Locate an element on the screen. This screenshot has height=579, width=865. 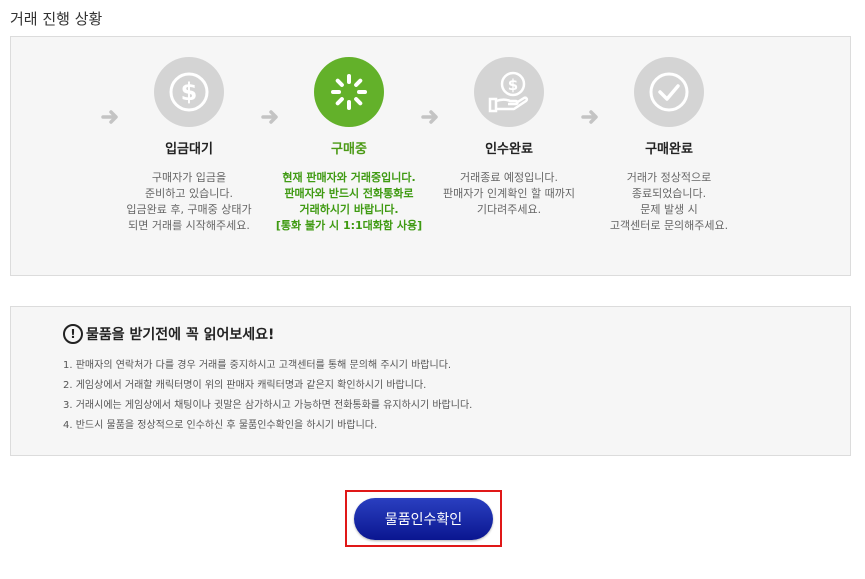
step-description: 거래가 정상적으로 종료되었습니다. 문제 발생 시 고객센터로 문의해주세요. is located at coordinates (669, 201).